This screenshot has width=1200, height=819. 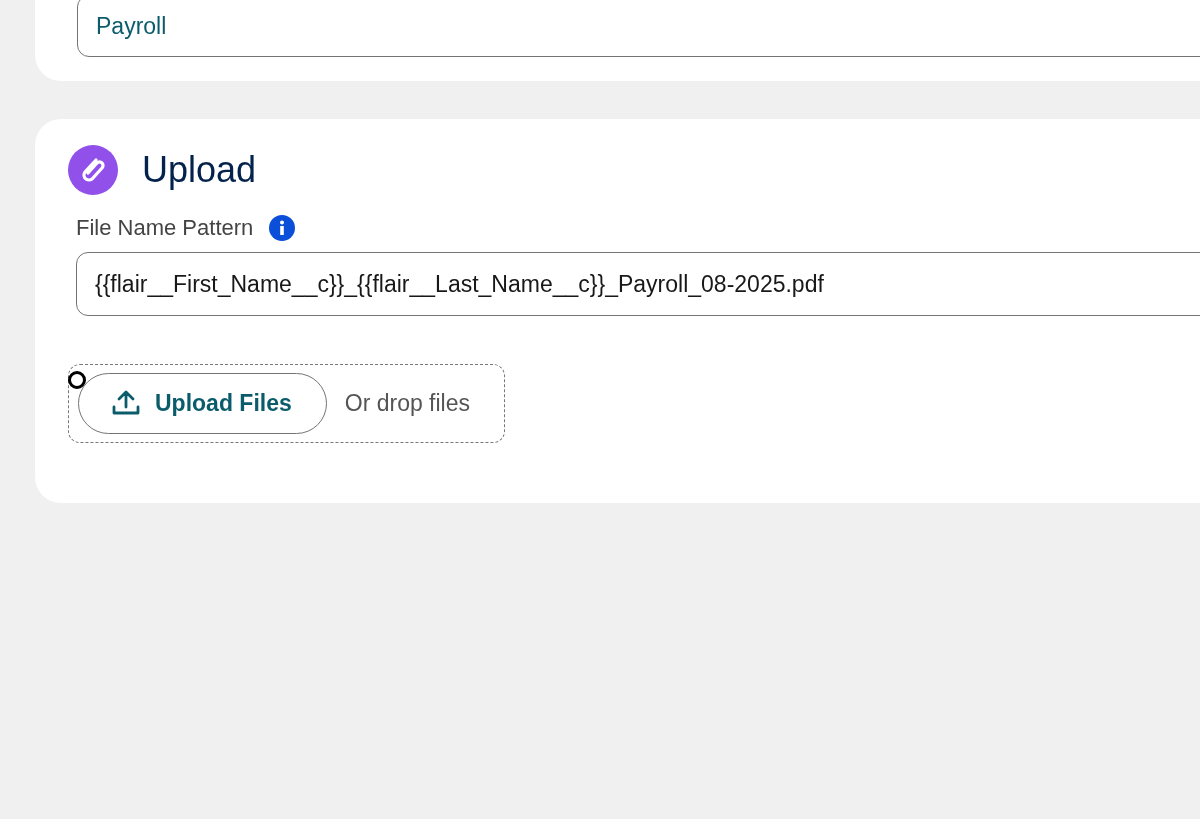 I want to click on field-label: File Name Pattern, so click(x=165, y=228).